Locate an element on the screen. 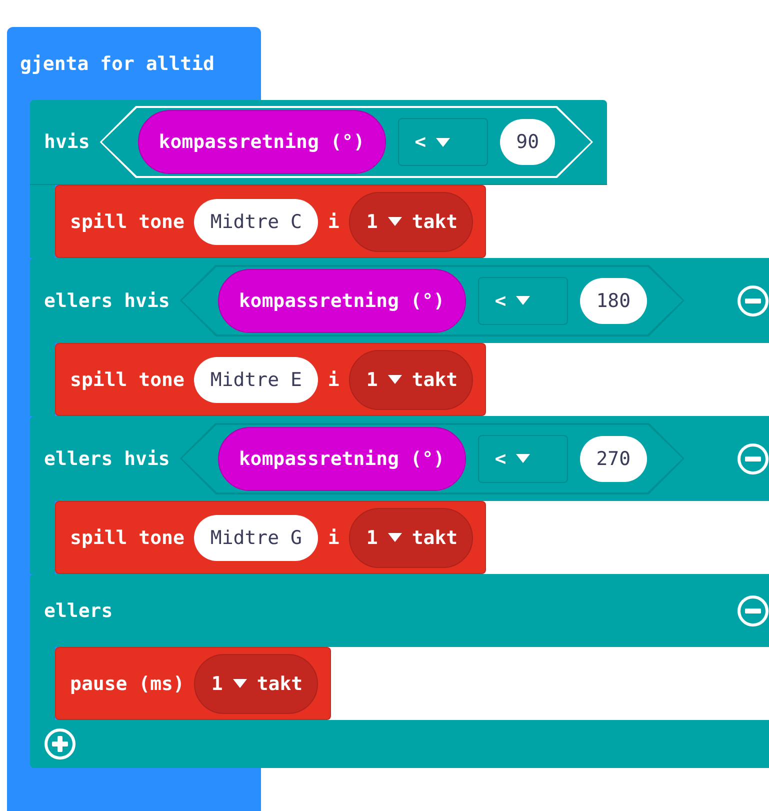  block-label: gjenta for alltid is located at coordinates (117, 63).